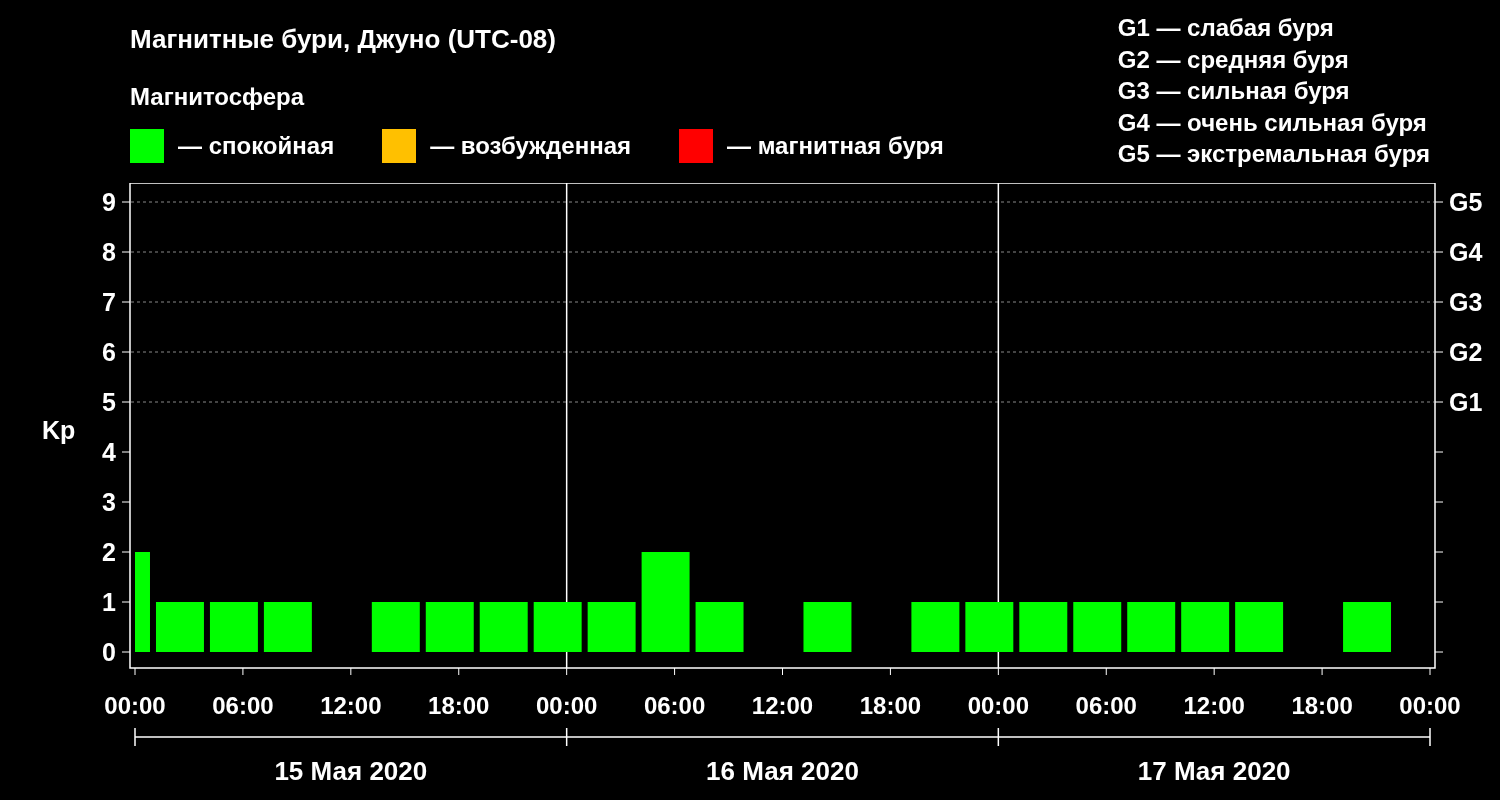 This screenshot has width=1500, height=800. Describe the element at coordinates (1226, 28) in the screenshot. I see `scale-label: G1 — слабая буря` at that location.